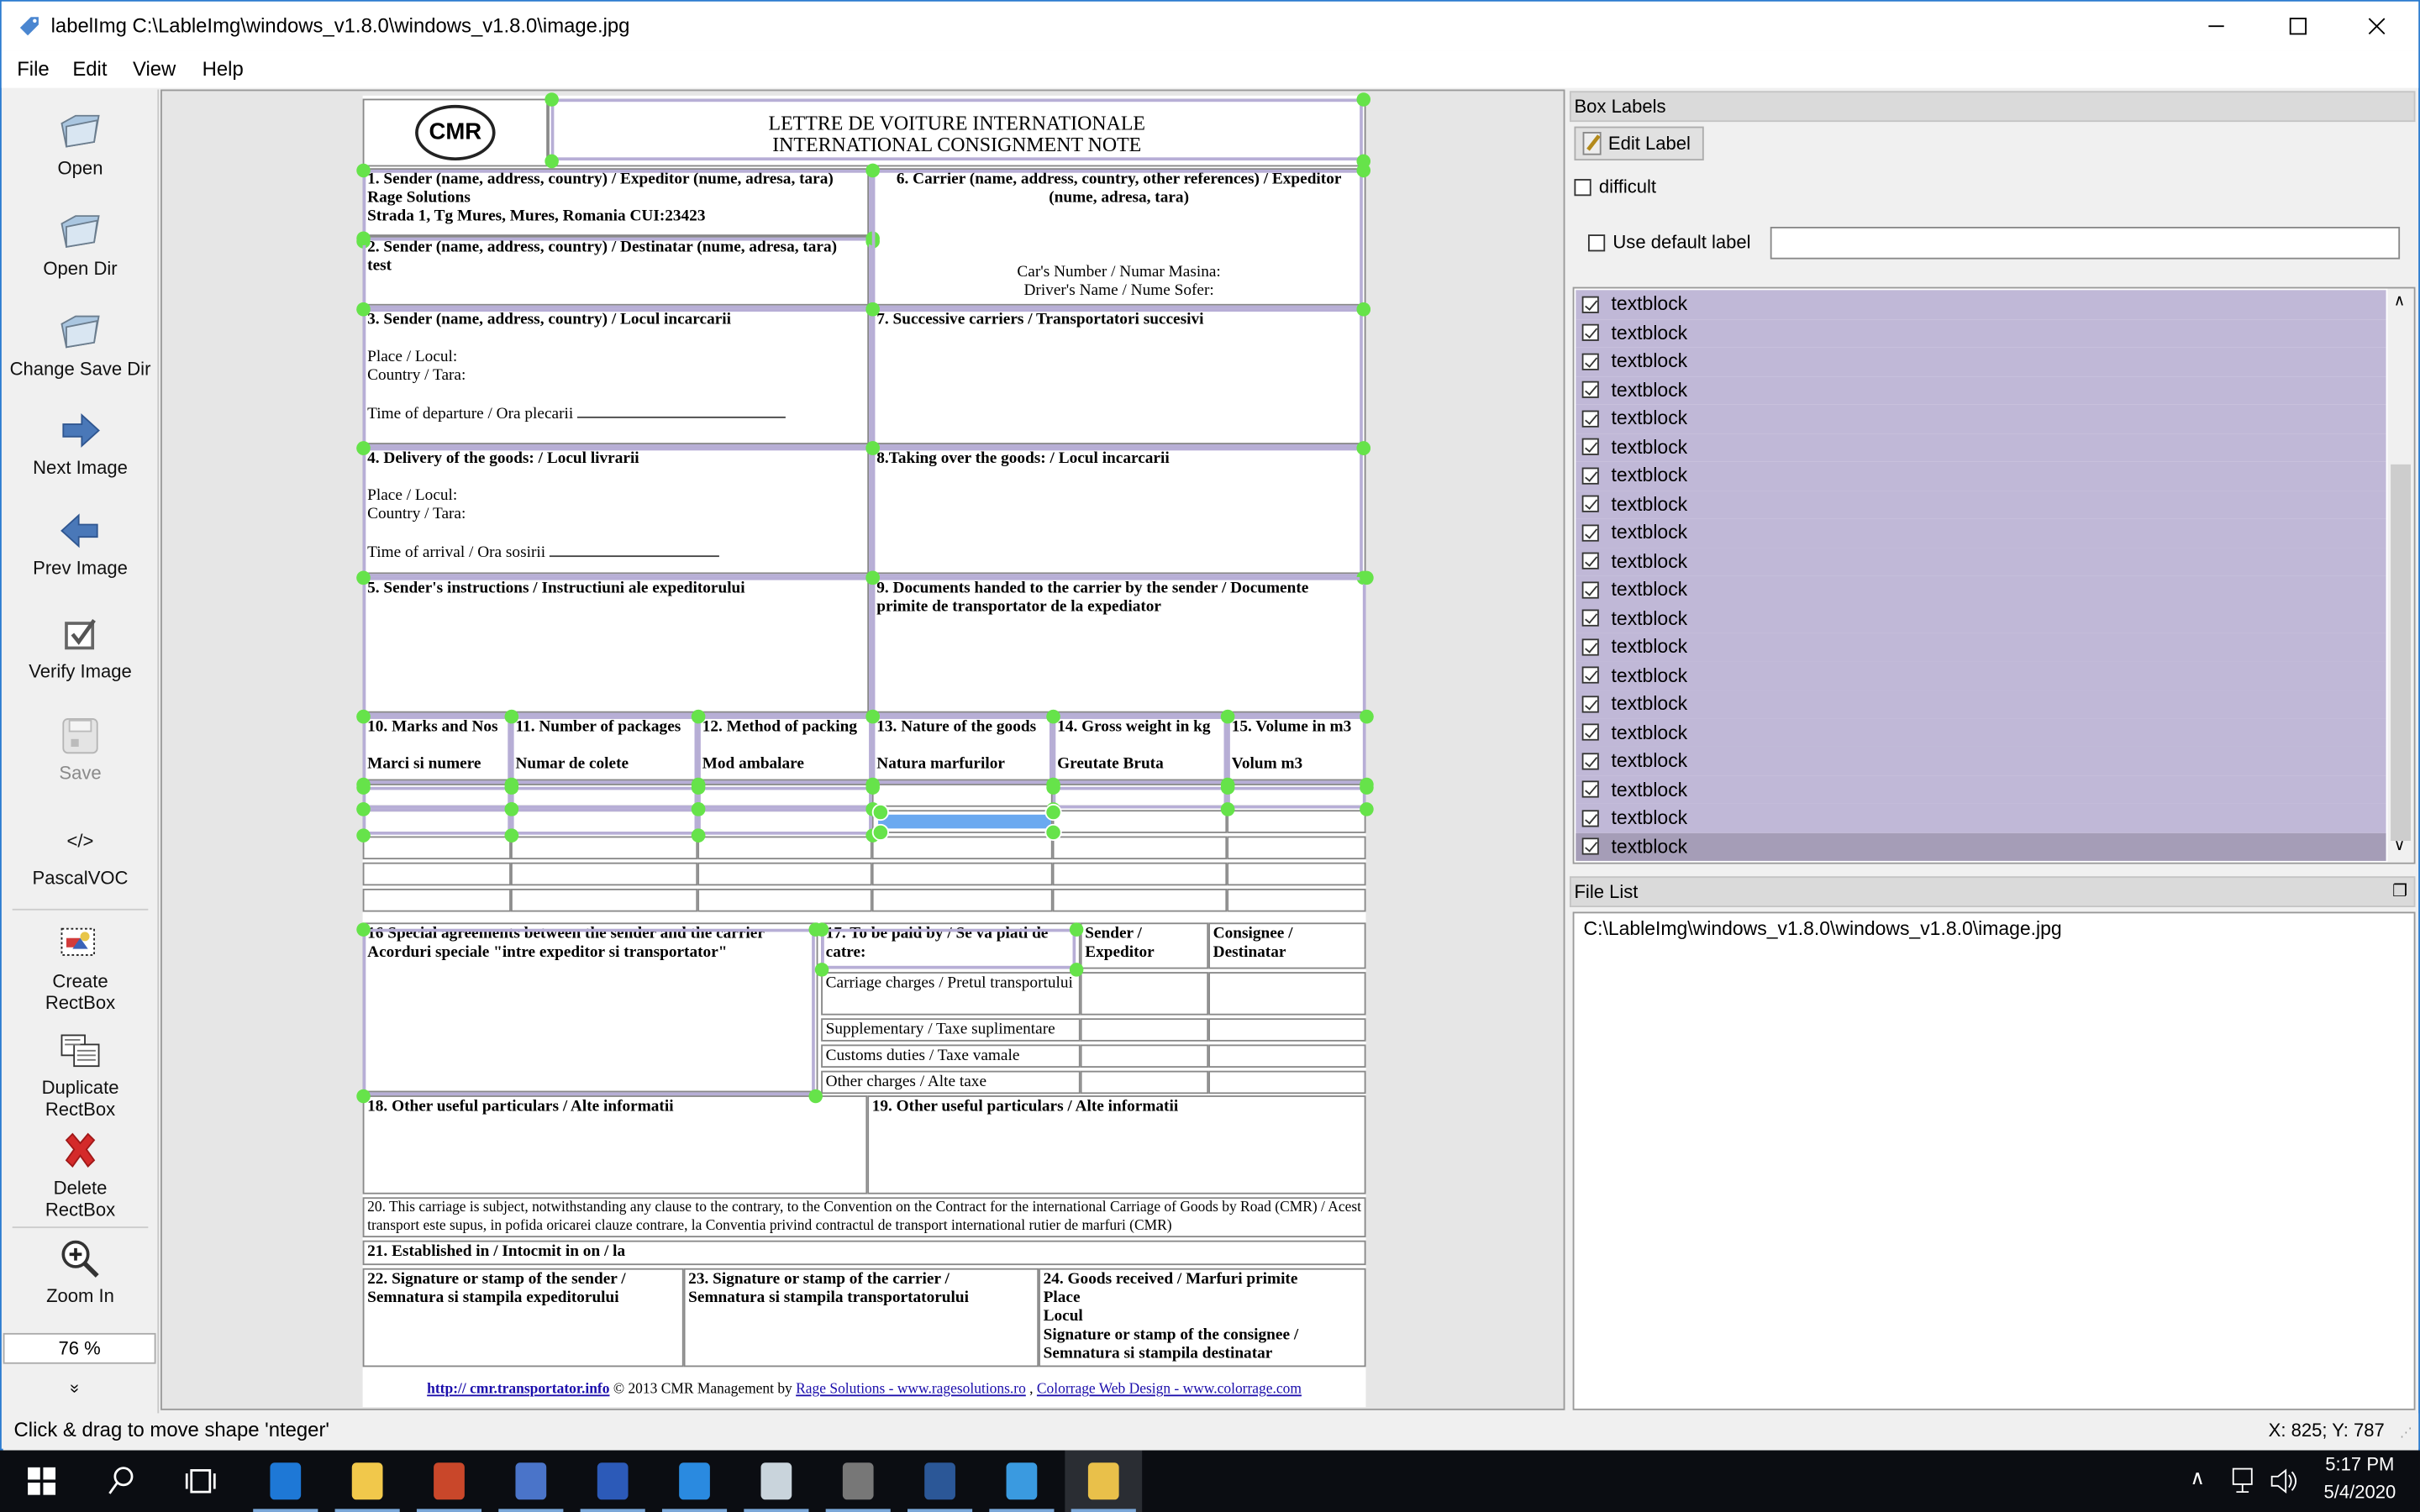  What do you see at coordinates (2284, 1481) in the screenshot?
I see `volume-icon` at bounding box center [2284, 1481].